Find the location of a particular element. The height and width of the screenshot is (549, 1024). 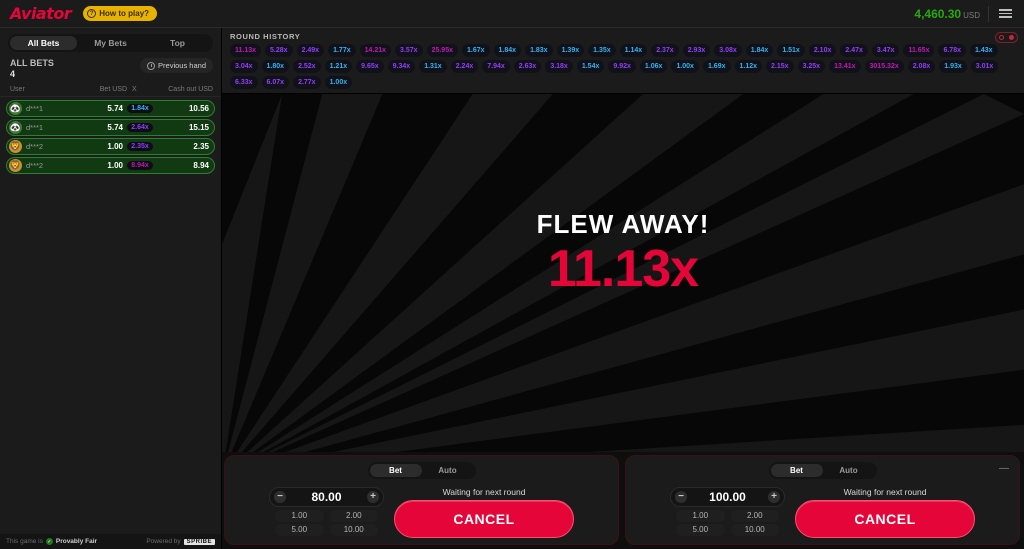

history-chip: 25.95x is located at coordinates (442, 50).